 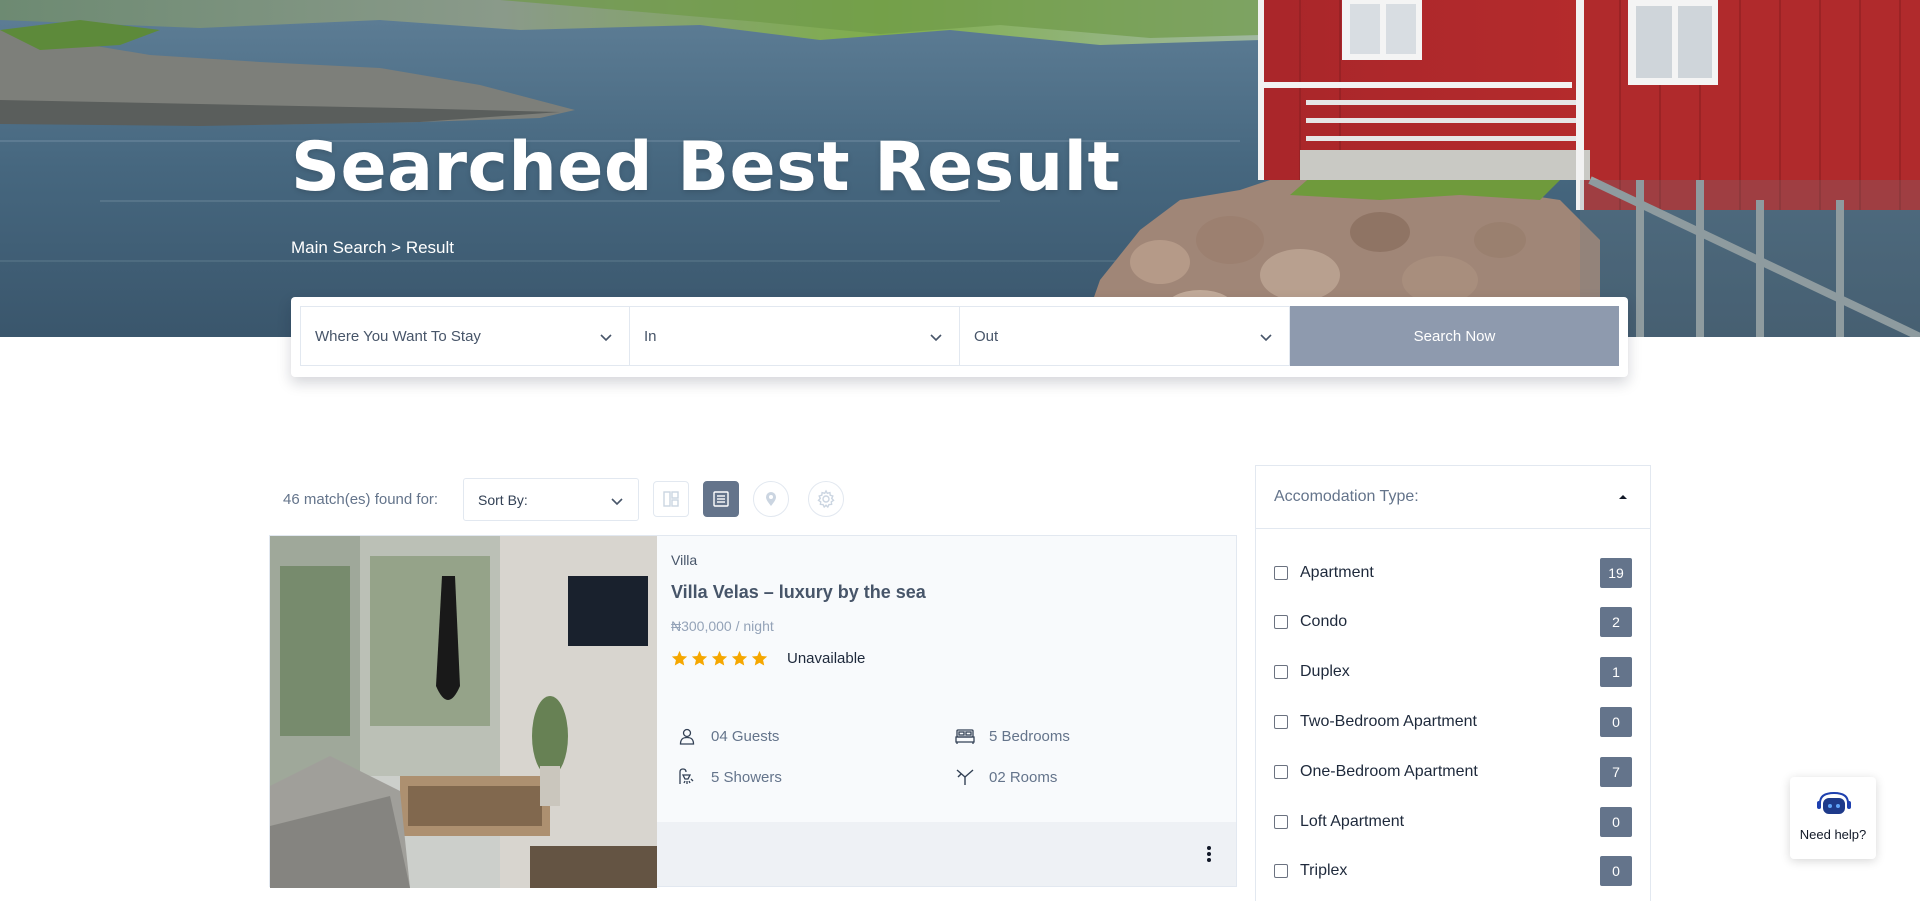 What do you see at coordinates (1325, 671) in the screenshot?
I see `filter-option-label: Duplex` at bounding box center [1325, 671].